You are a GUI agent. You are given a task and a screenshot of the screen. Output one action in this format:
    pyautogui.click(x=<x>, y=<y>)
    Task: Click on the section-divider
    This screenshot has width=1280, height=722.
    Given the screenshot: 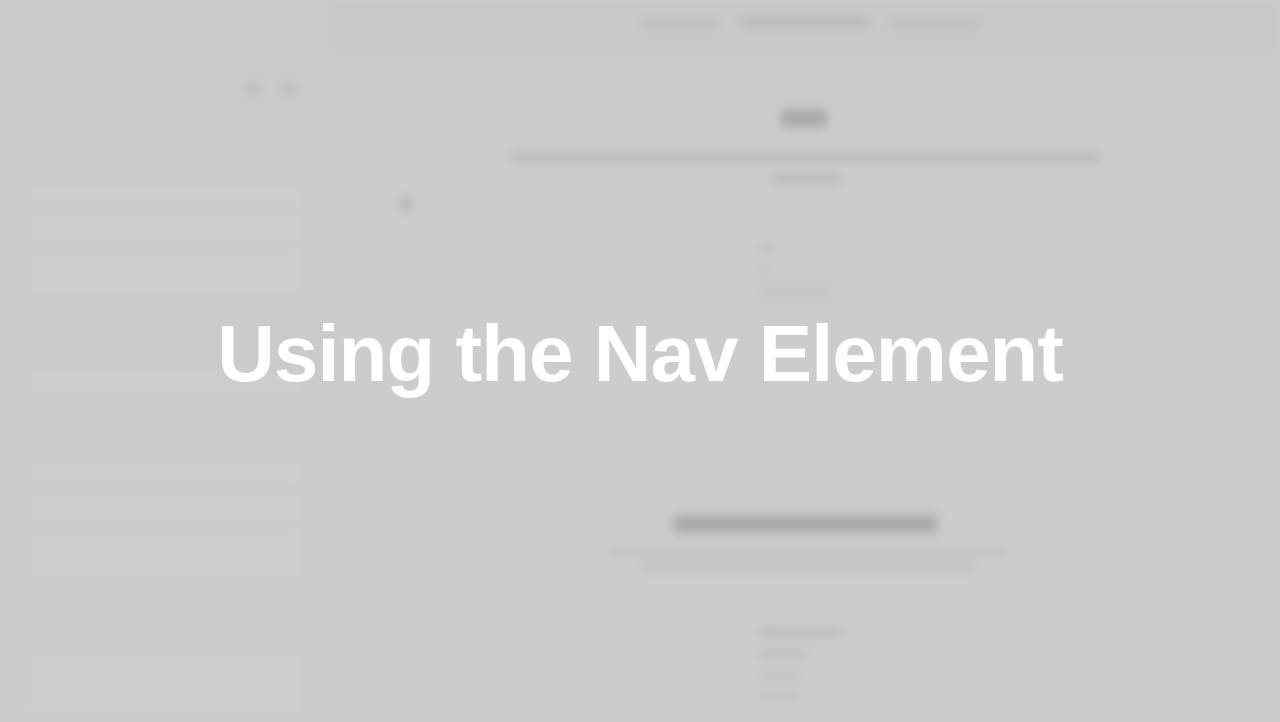 What is the action you would take?
    pyautogui.click(x=811, y=423)
    